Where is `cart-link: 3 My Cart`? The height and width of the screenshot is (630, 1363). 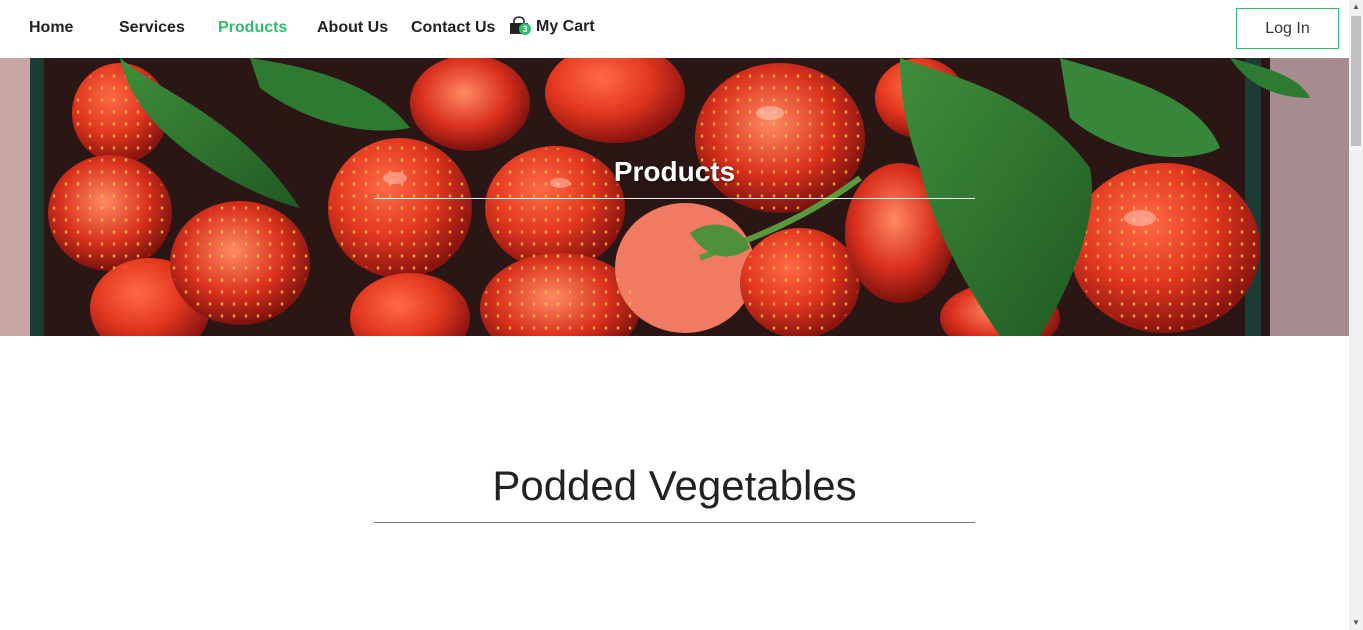
cart-link: 3 My Cart is located at coordinates (551, 27).